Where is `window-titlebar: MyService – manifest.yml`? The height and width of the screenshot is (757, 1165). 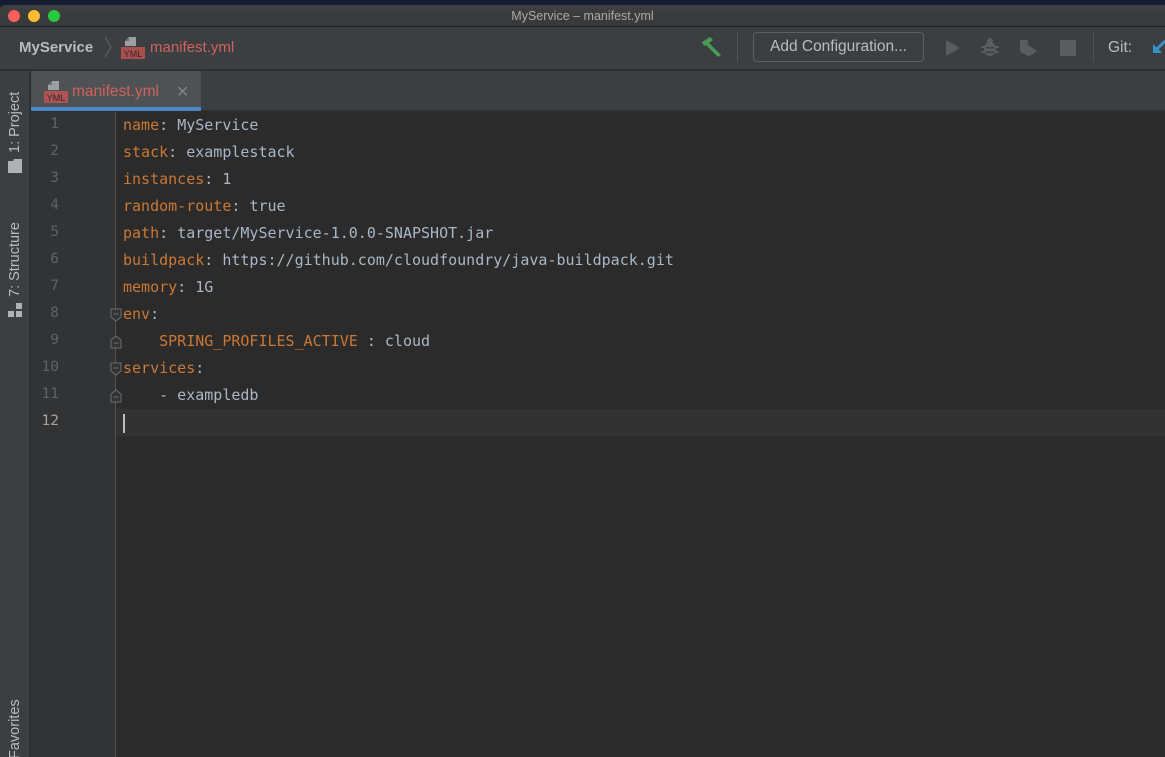 window-titlebar: MyService – manifest.yml is located at coordinates (582, 16).